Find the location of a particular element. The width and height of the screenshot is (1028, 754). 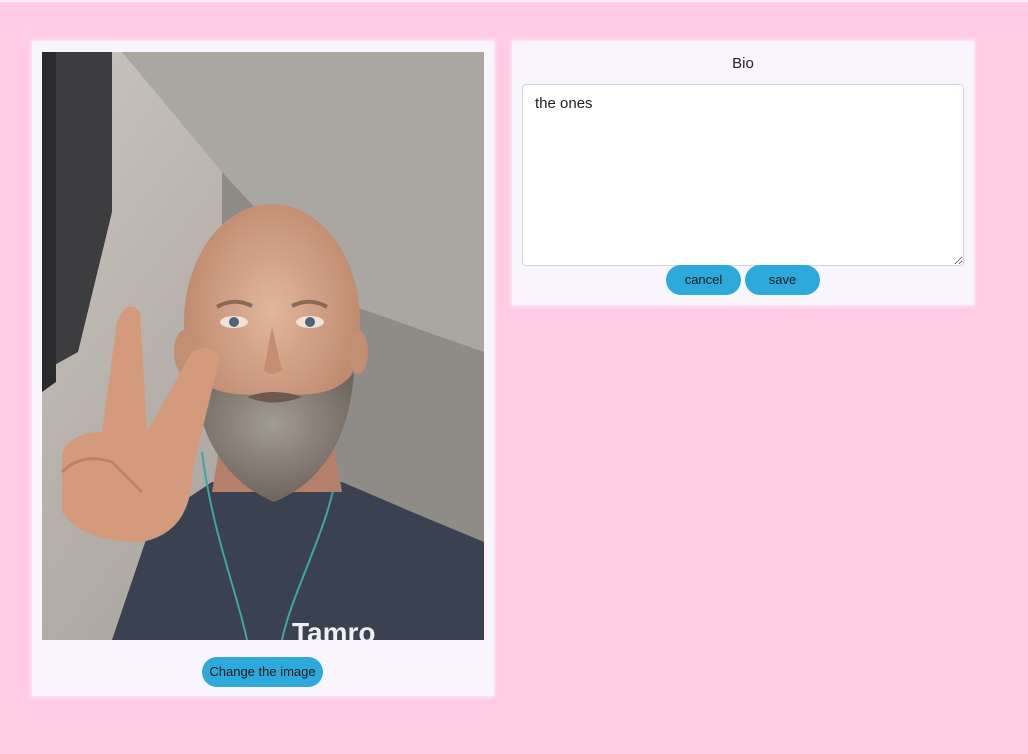

bio-textarea: the ones is located at coordinates (743, 175).